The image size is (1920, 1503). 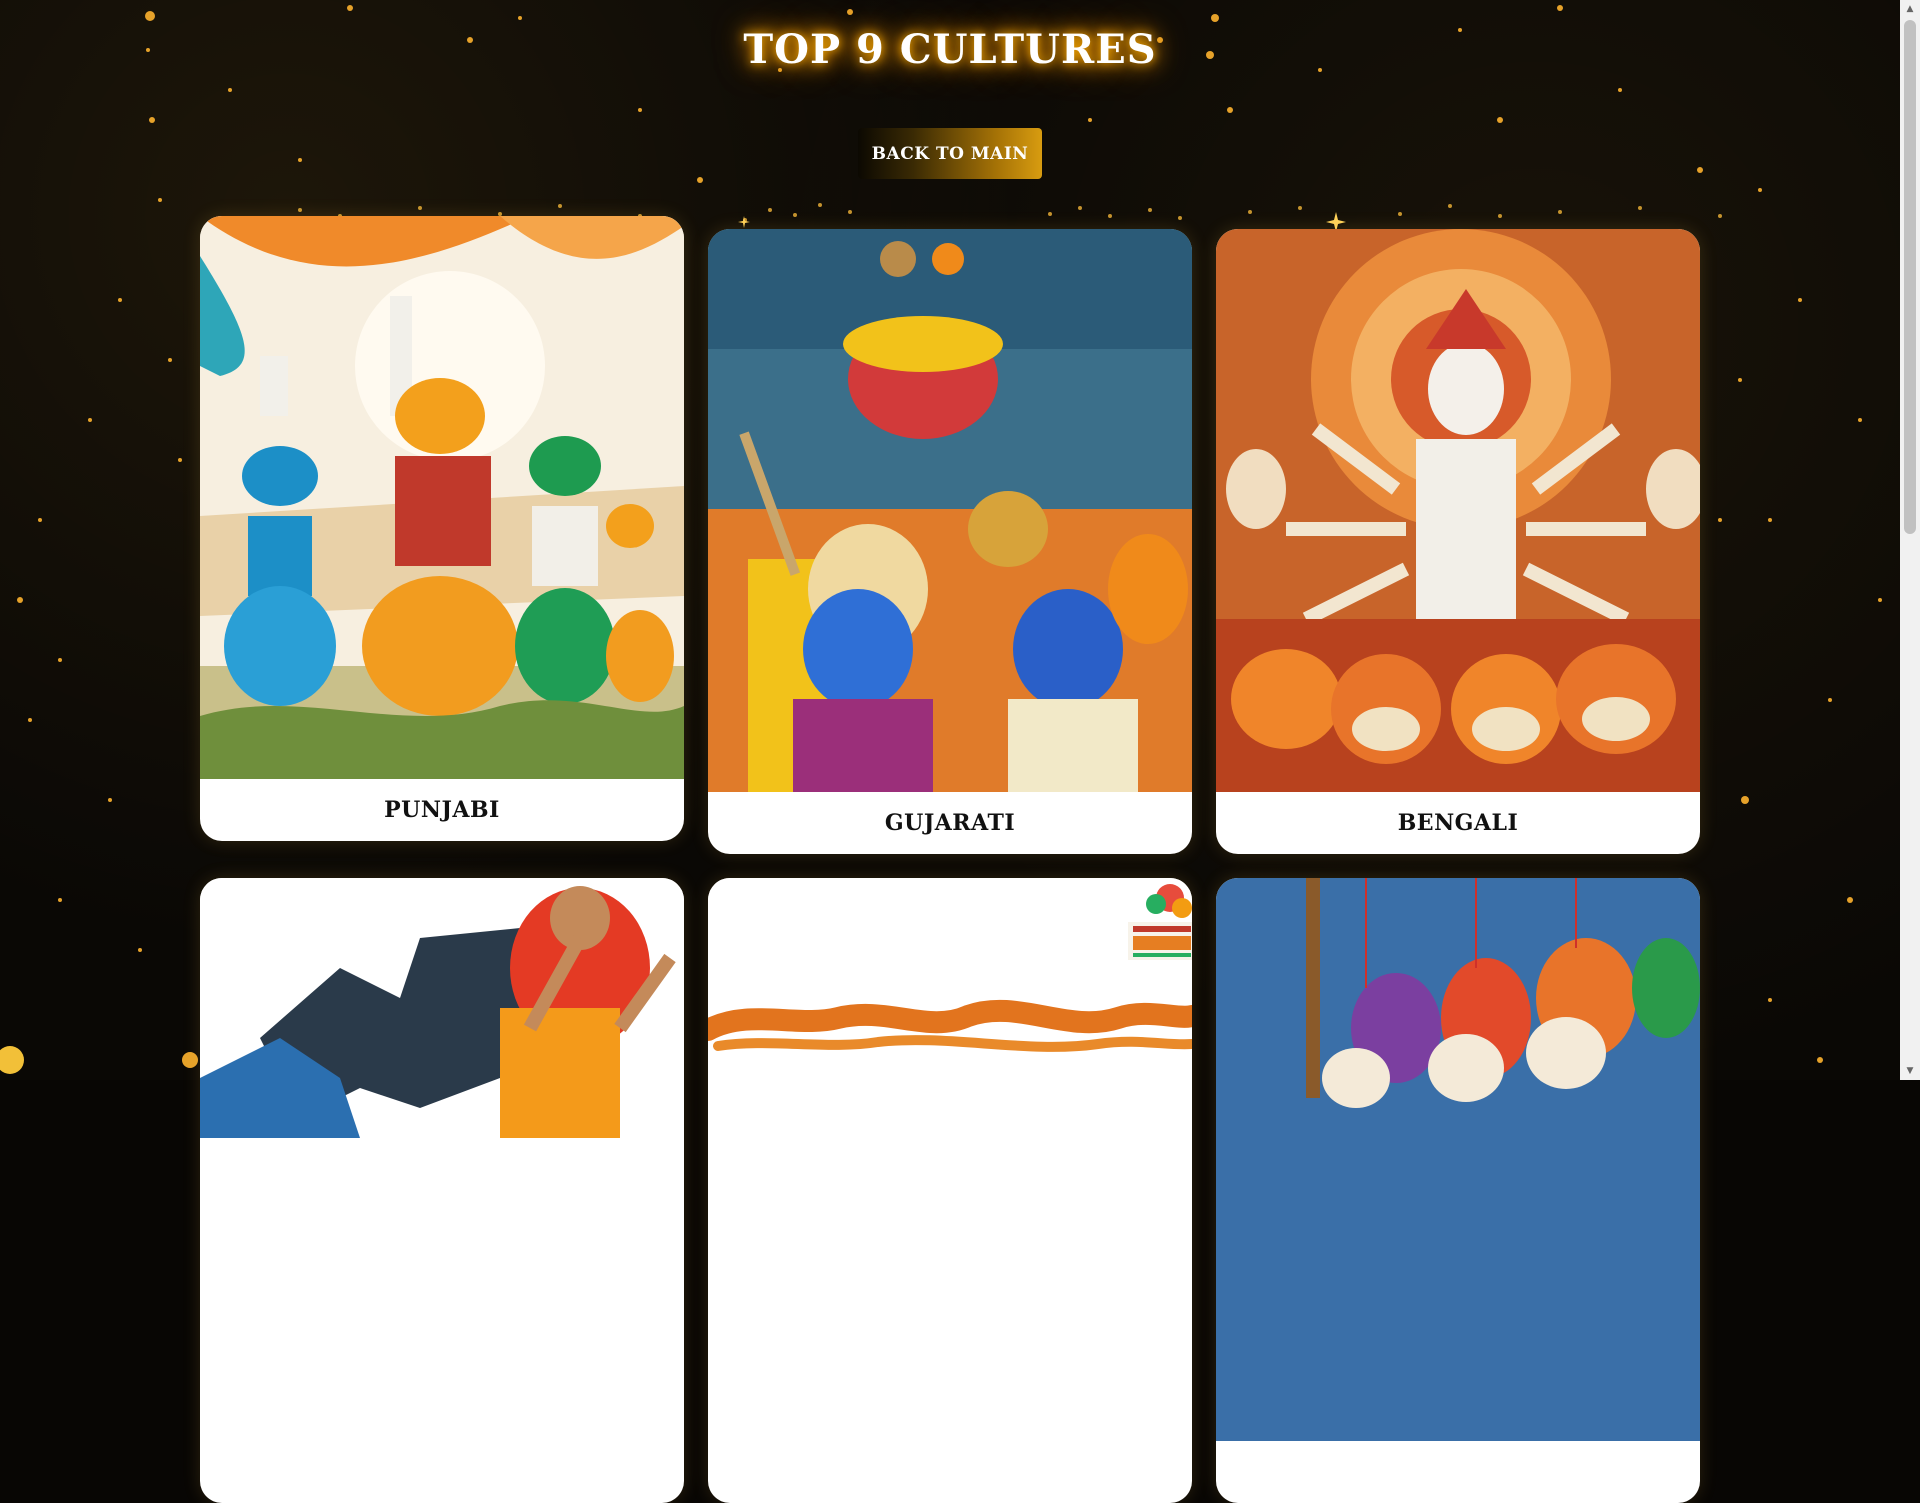 What do you see at coordinates (950, 510) in the screenshot?
I see `gujarati-image` at bounding box center [950, 510].